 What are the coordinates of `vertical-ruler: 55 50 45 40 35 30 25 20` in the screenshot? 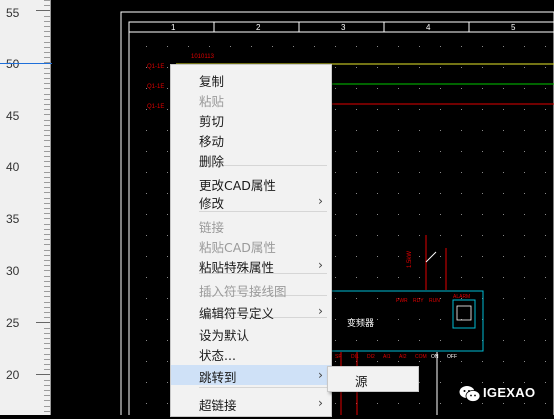 It's located at (26, 207).